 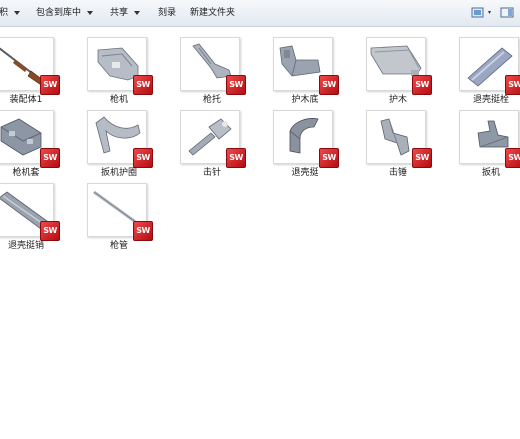 I want to click on file-item: SW 枪机套, so click(x=33, y=140).